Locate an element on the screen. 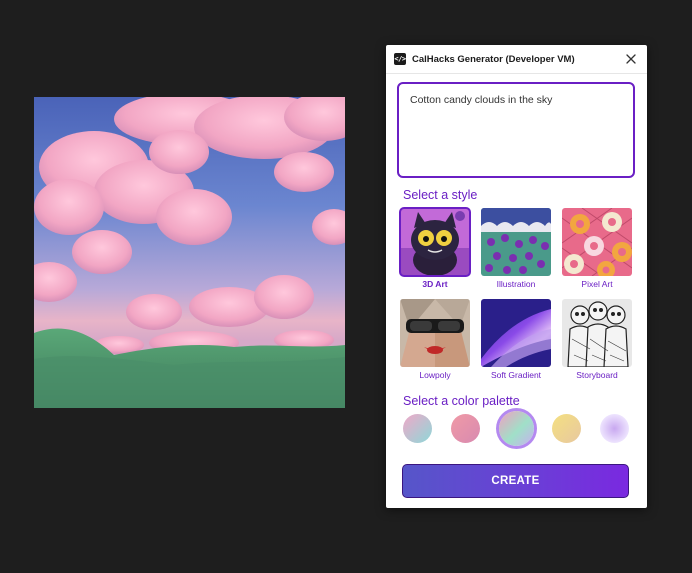 This screenshot has height=573, width=692. style-option-soft-gradient: Soft Gradient is located at coordinates (516, 339).